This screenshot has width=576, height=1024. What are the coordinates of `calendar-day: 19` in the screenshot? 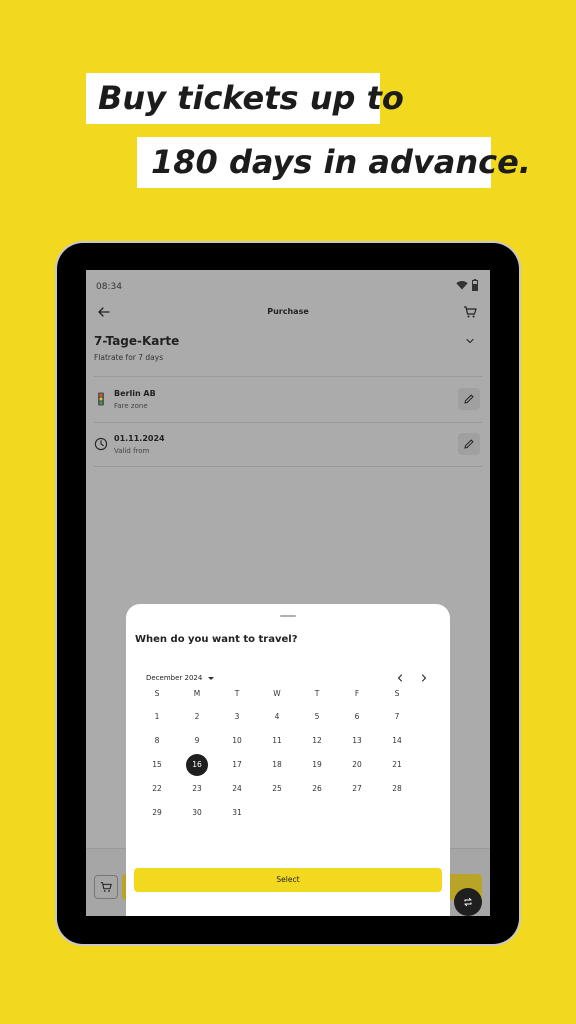 It's located at (317, 765).